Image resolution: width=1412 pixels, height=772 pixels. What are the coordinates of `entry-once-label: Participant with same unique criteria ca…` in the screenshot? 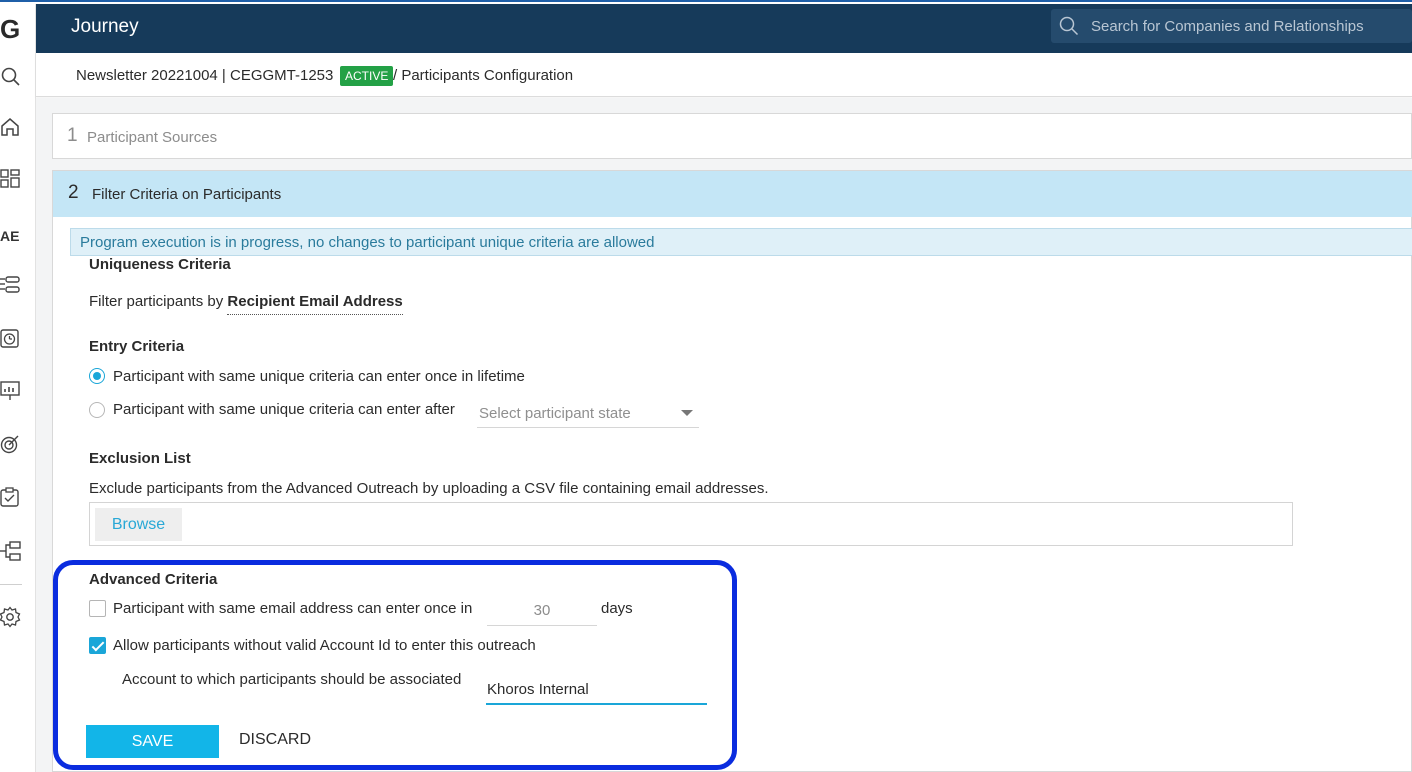 It's located at (319, 376).